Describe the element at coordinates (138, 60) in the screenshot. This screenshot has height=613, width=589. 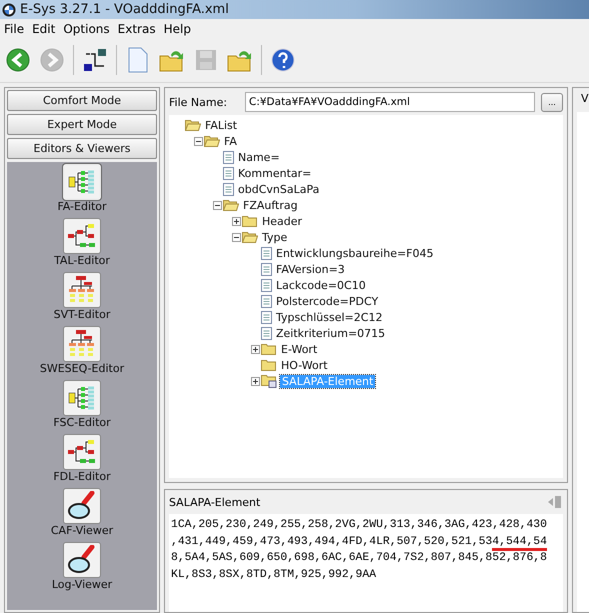
I see `new-document-icon` at that location.